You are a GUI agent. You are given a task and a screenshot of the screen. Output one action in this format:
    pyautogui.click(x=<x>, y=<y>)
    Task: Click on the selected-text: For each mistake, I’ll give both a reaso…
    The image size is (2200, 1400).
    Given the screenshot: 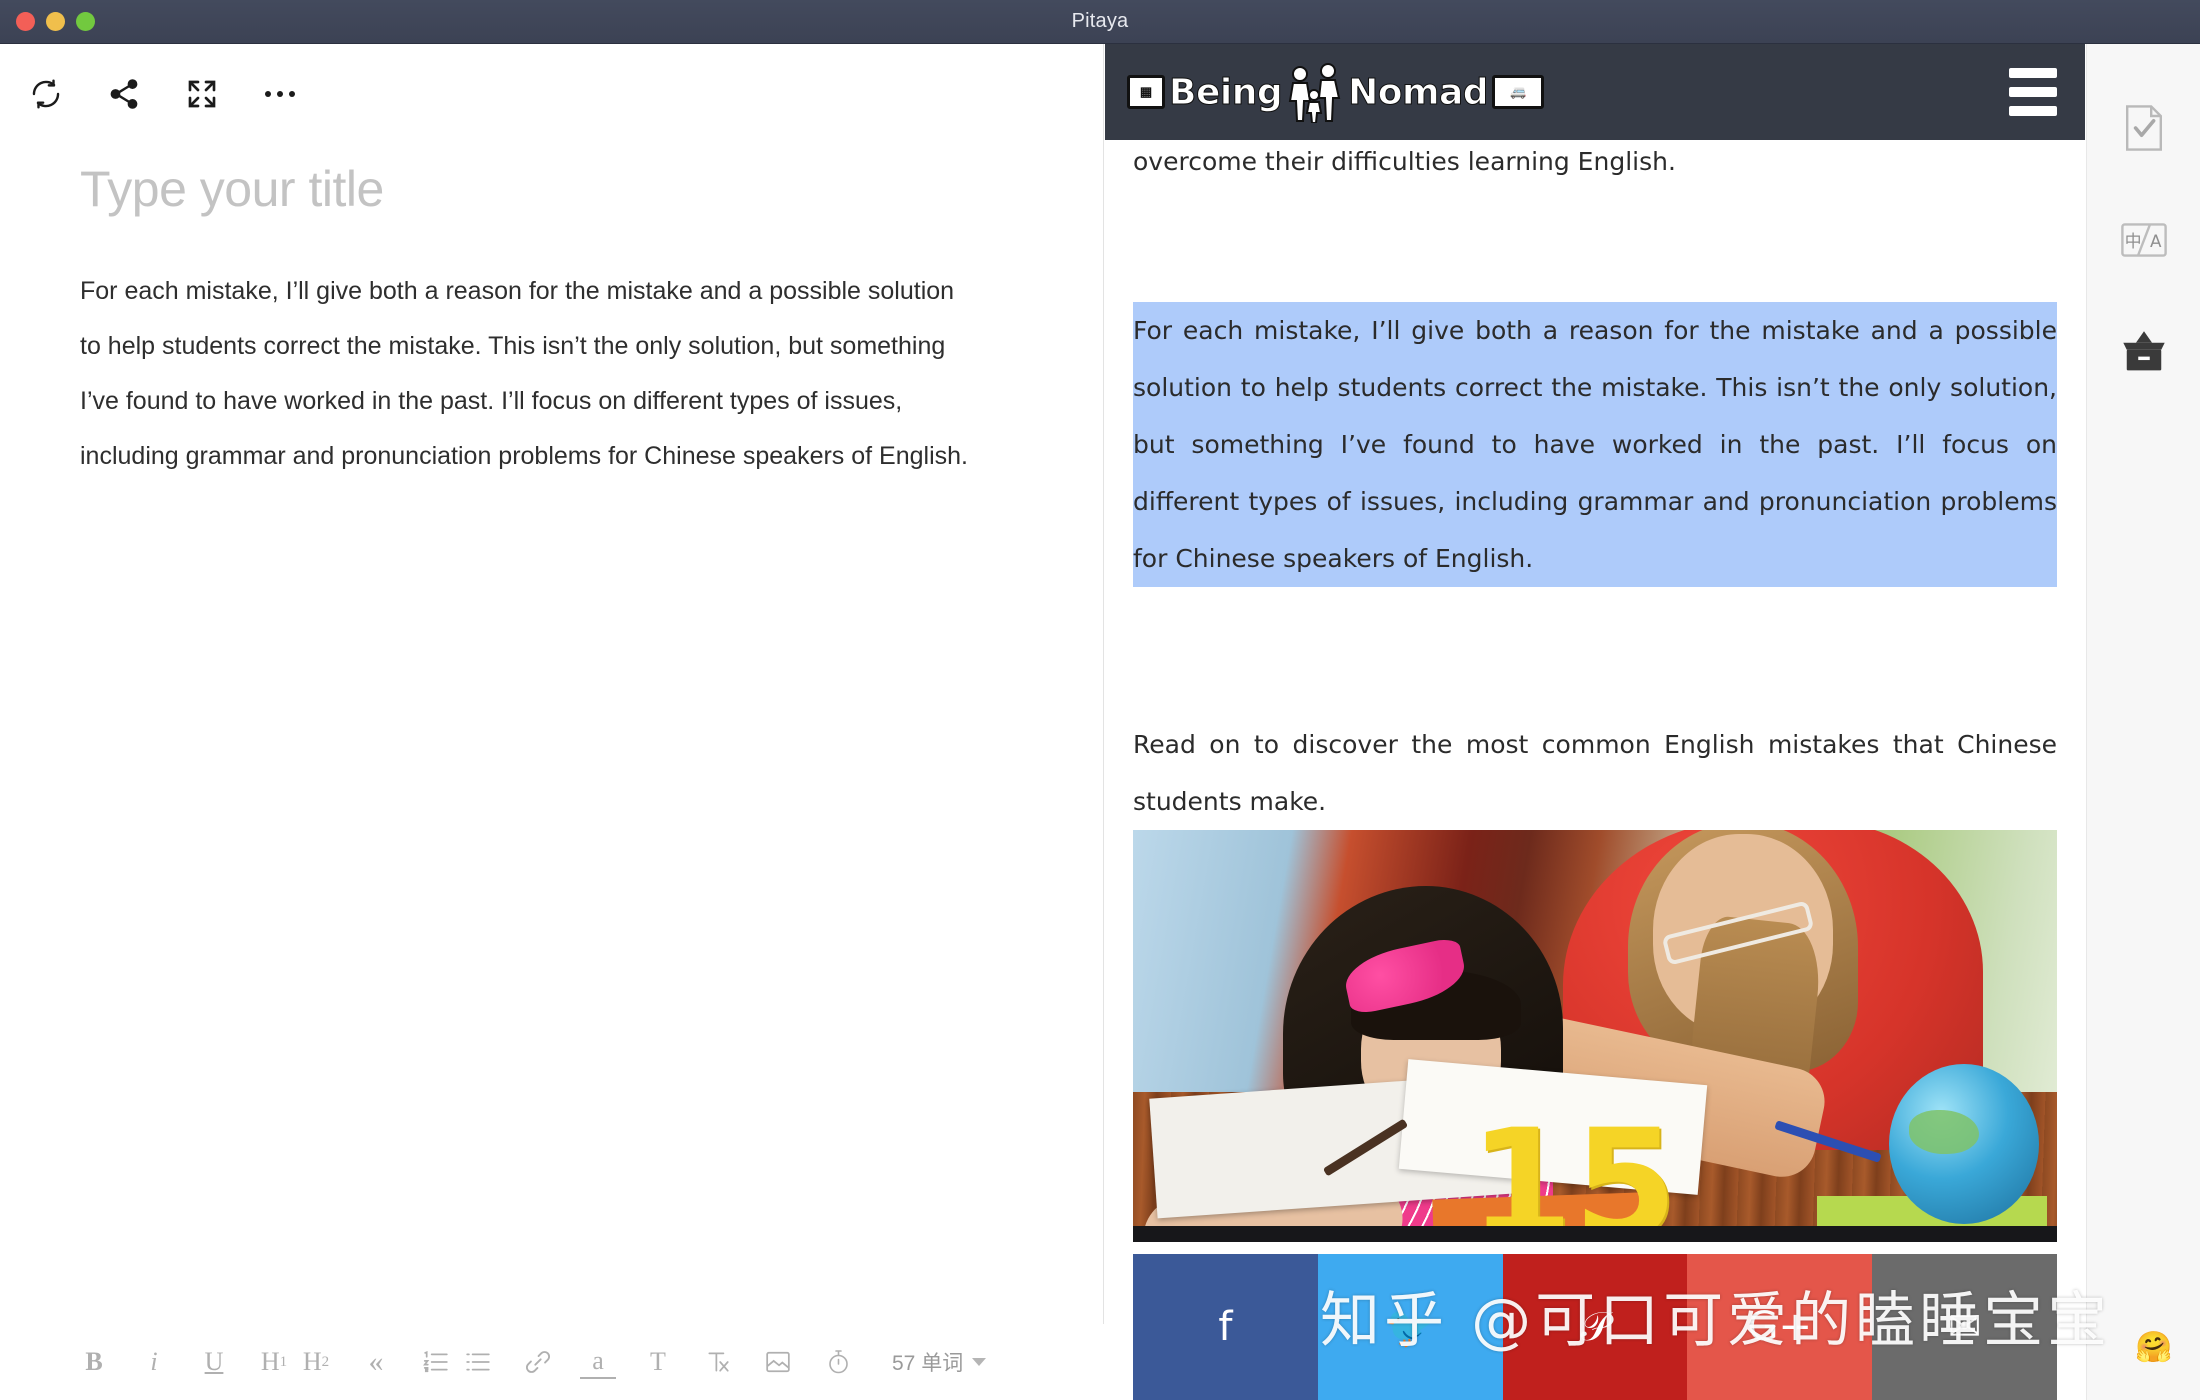 What is the action you would take?
    pyautogui.click(x=1595, y=444)
    